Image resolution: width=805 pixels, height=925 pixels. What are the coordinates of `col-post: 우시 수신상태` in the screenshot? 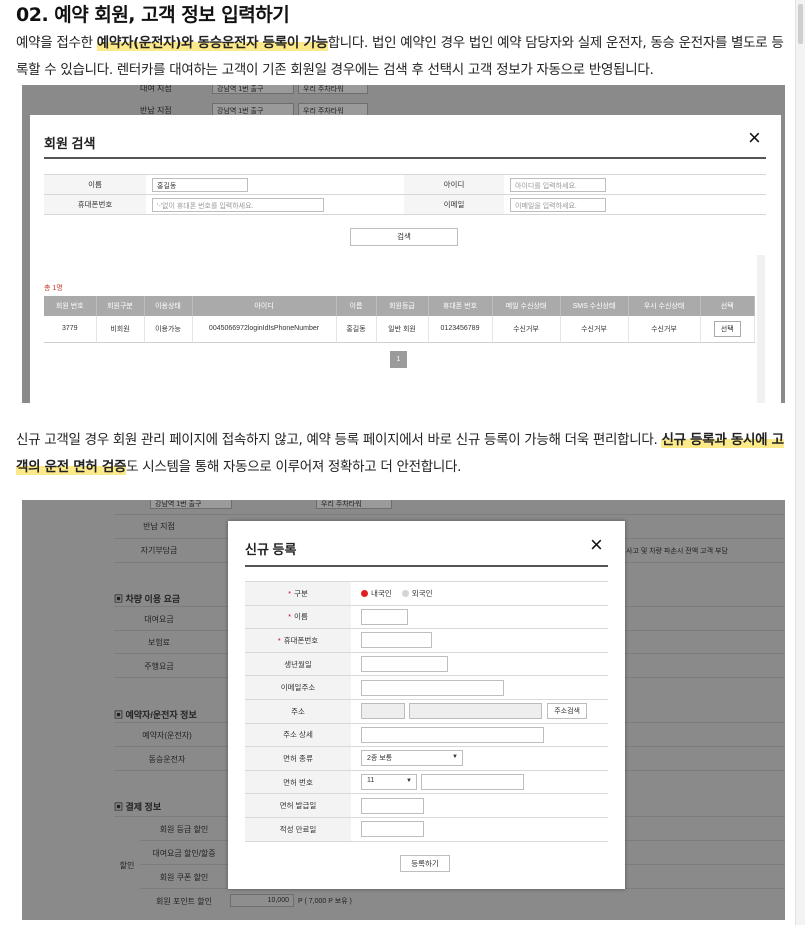 It's located at (664, 306).